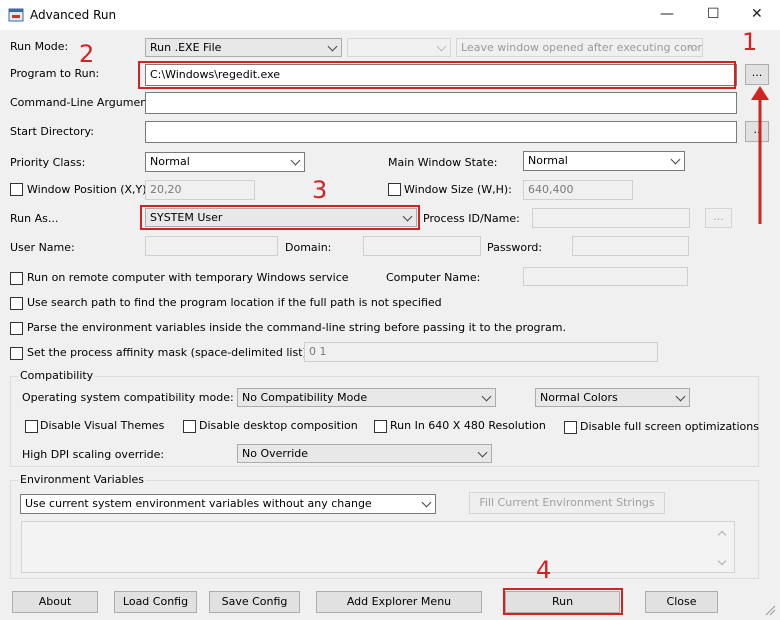  What do you see at coordinates (390, 15) in the screenshot?
I see `title-bar: Advanced Run — ☐ ✕` at bounding box center [390, 15].